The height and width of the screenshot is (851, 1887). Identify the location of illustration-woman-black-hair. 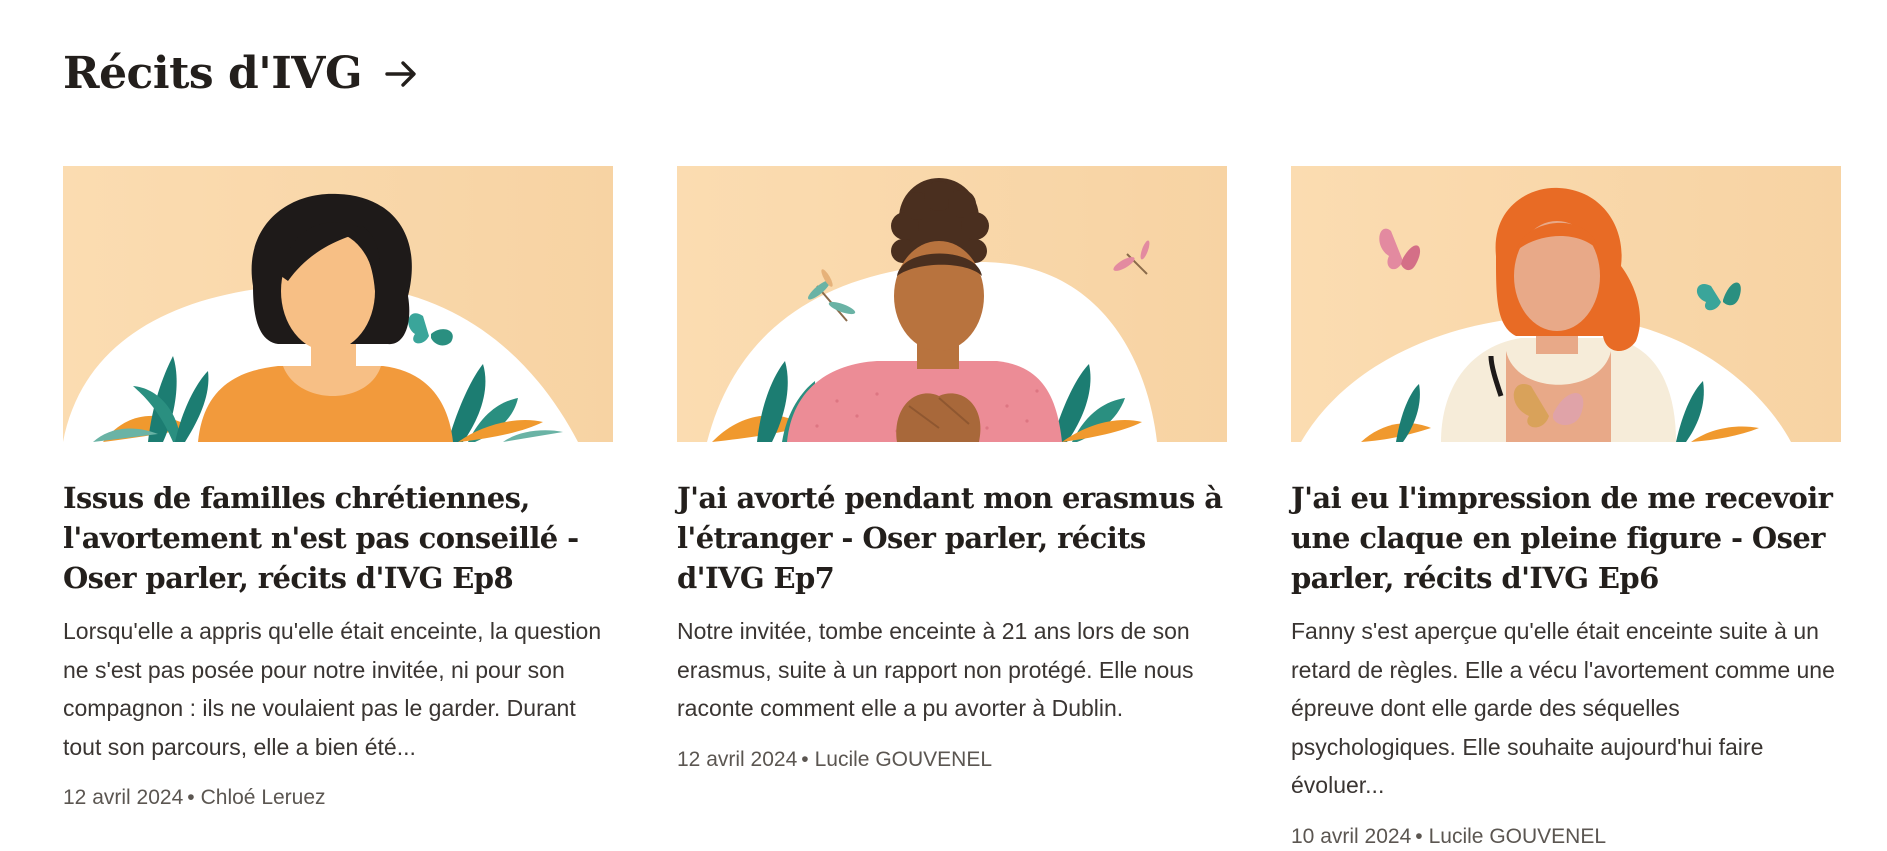
(338, 304).